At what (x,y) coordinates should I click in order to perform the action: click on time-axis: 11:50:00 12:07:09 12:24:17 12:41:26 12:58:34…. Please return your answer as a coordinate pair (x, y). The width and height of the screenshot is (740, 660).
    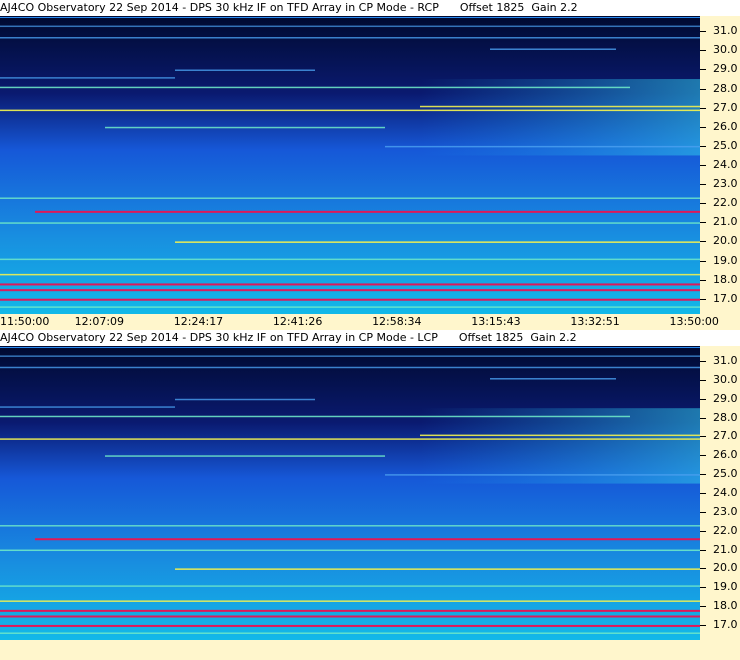
    Looking at the image, I should click on (370, 322).